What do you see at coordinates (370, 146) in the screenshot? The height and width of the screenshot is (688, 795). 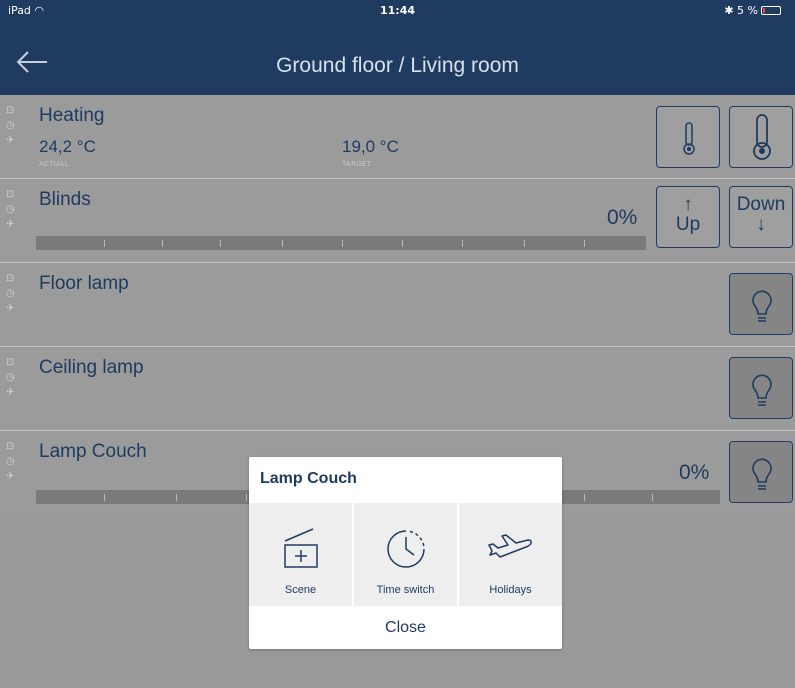 I see `target-temperature: 19,0 °C` at bounding box center [370, 146].